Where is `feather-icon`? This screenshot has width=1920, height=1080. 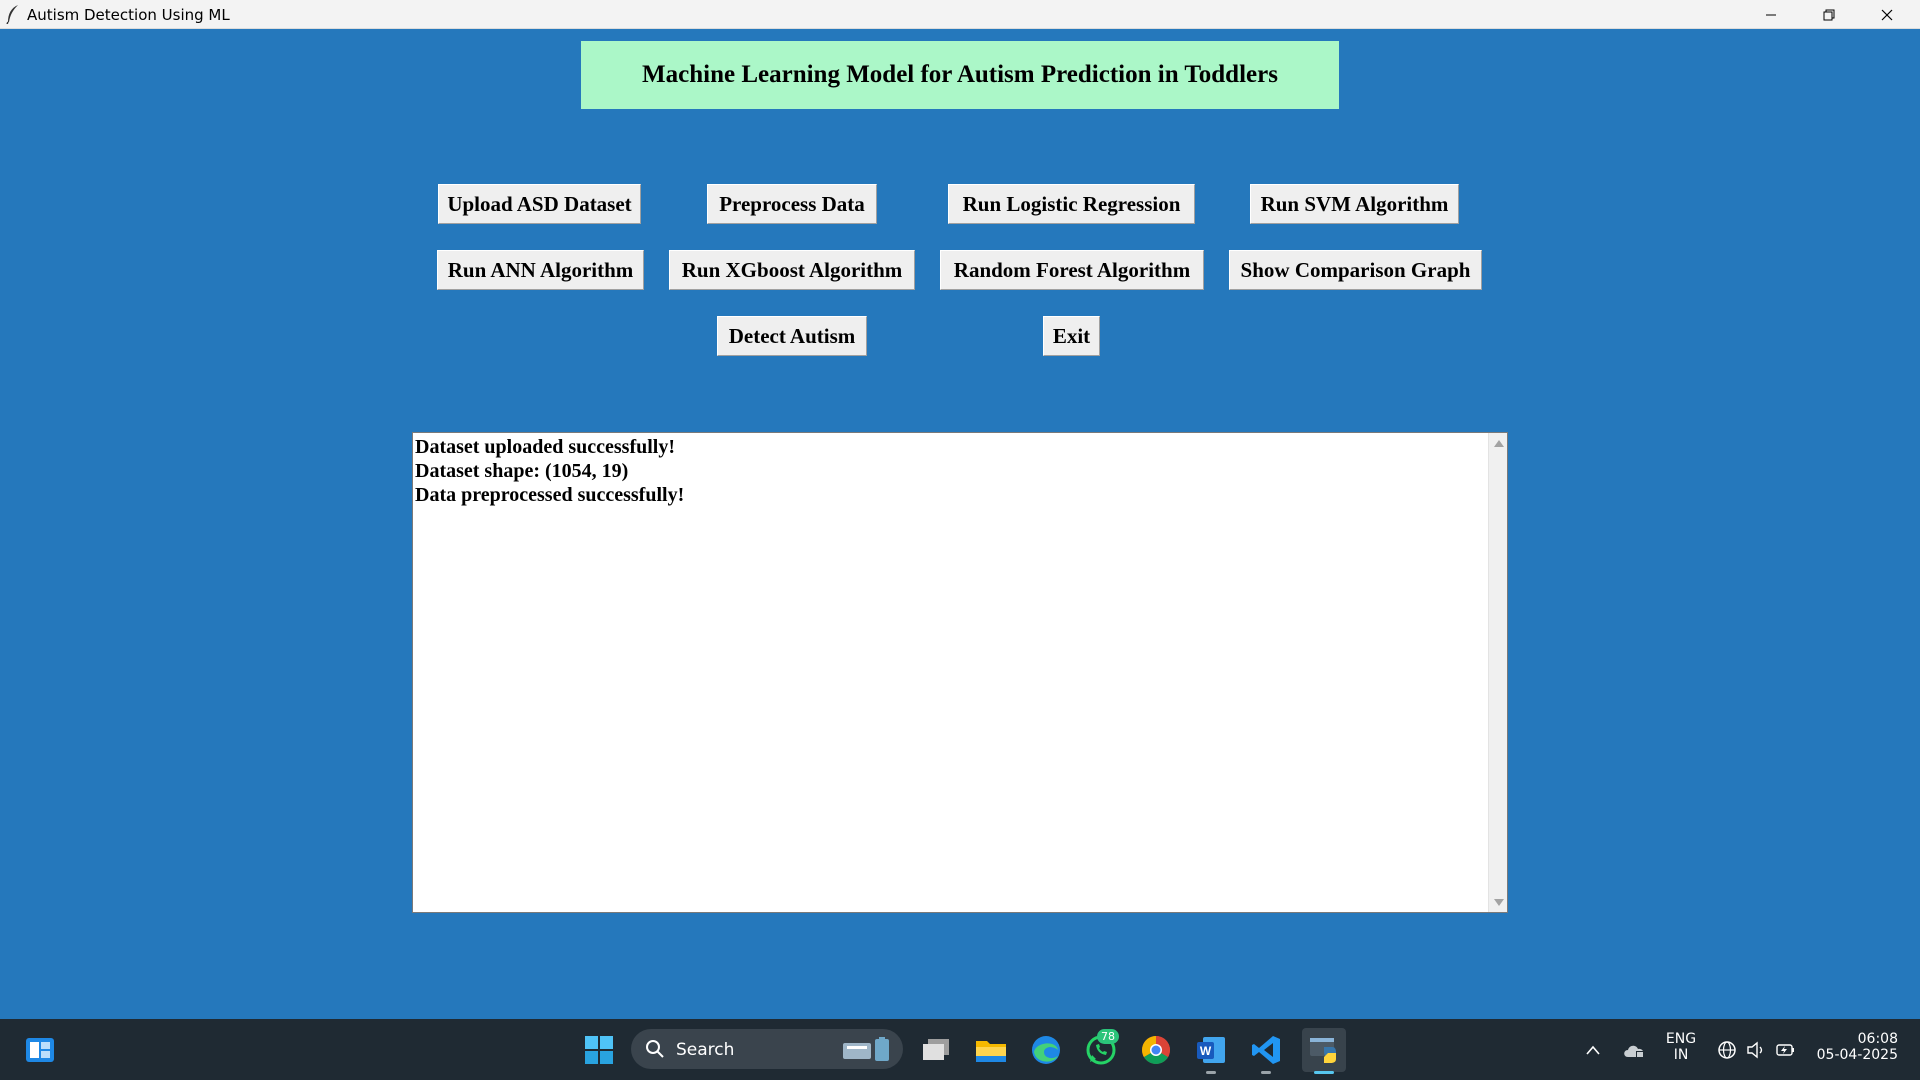 feather-icon is located at coordinates (12, 14).